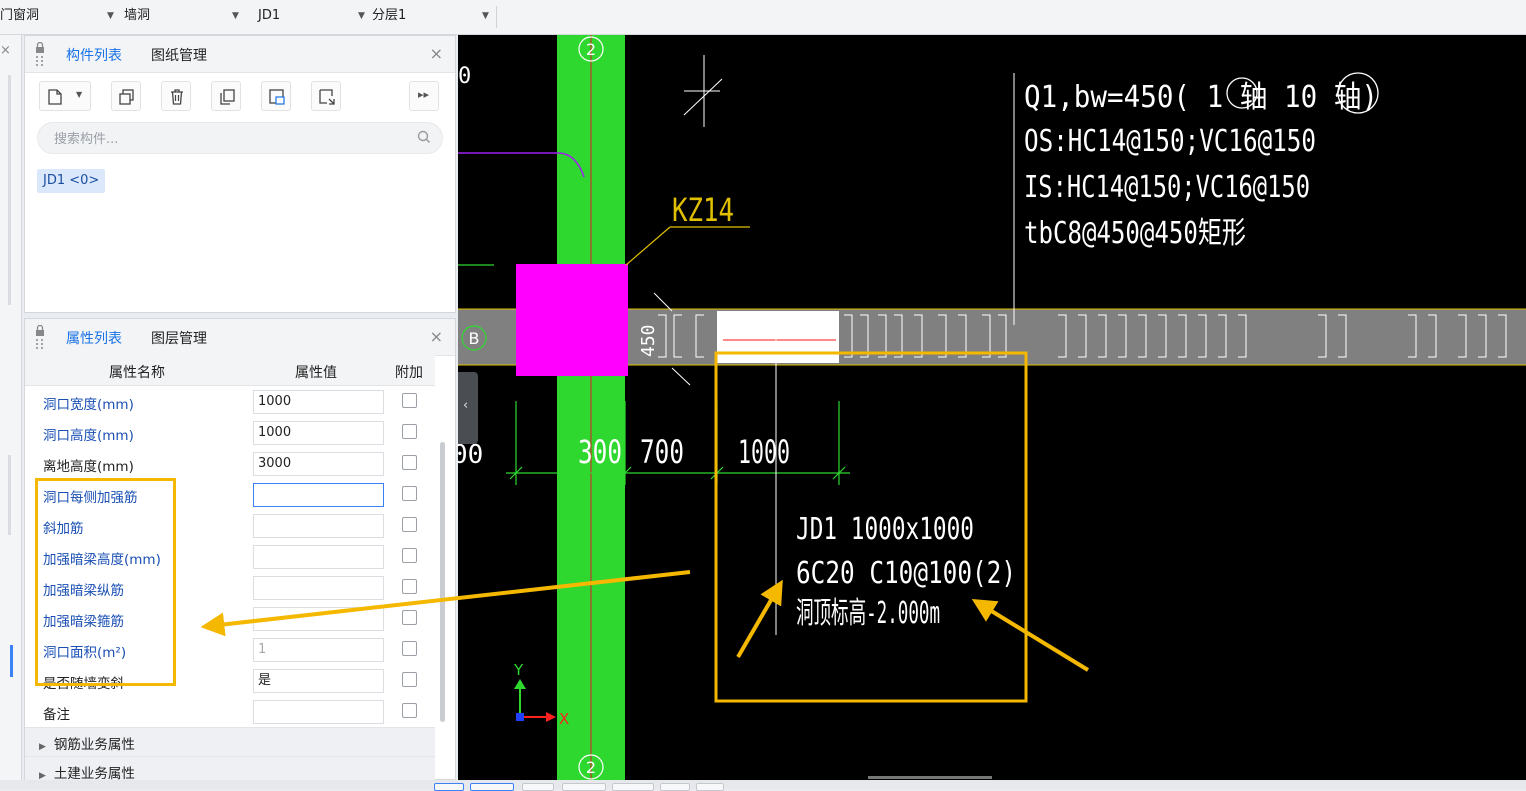 The image size is (1526, 791). What do you see at coordinates (240, 337) in the screenshot?
I see `property-panel-header: 属性列表 图层管理 ×` at bounding box center [240, 337].